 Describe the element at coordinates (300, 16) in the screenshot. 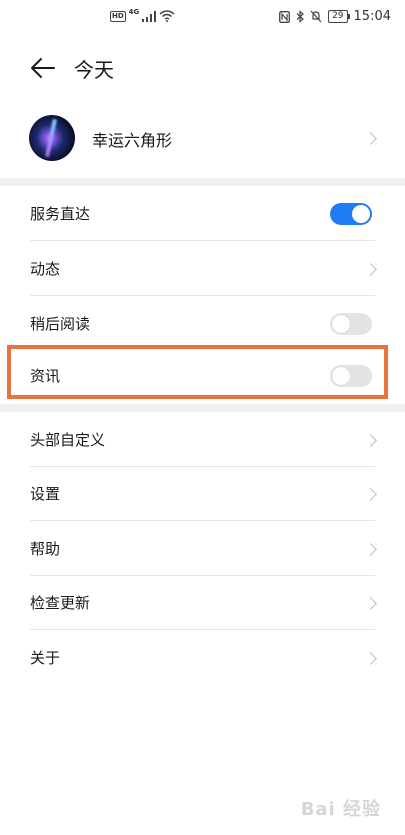

I see `bluetooth-icon` at that location.